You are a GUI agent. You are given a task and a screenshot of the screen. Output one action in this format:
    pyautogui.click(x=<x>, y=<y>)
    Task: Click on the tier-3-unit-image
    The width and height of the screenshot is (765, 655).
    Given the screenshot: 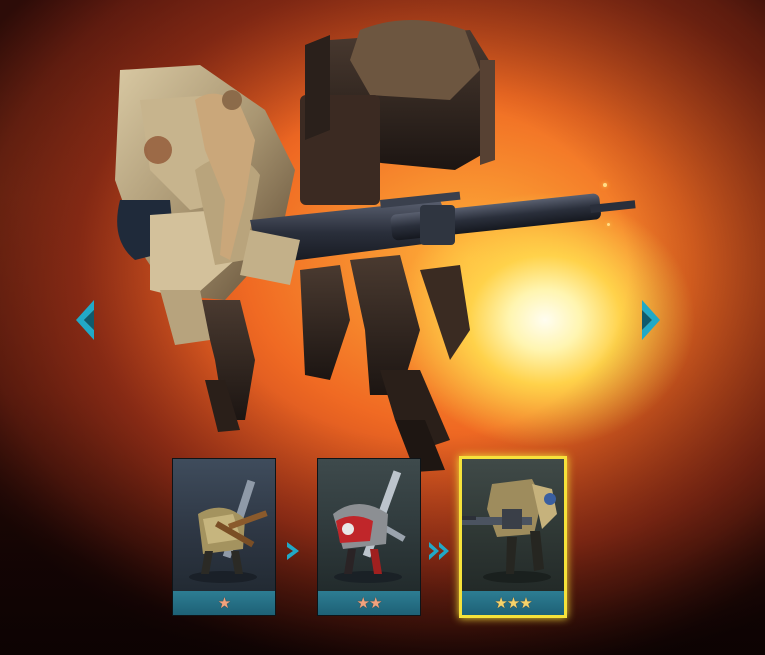 What is the action you would take?
    pyautogui.click(x=513, y=525)
    